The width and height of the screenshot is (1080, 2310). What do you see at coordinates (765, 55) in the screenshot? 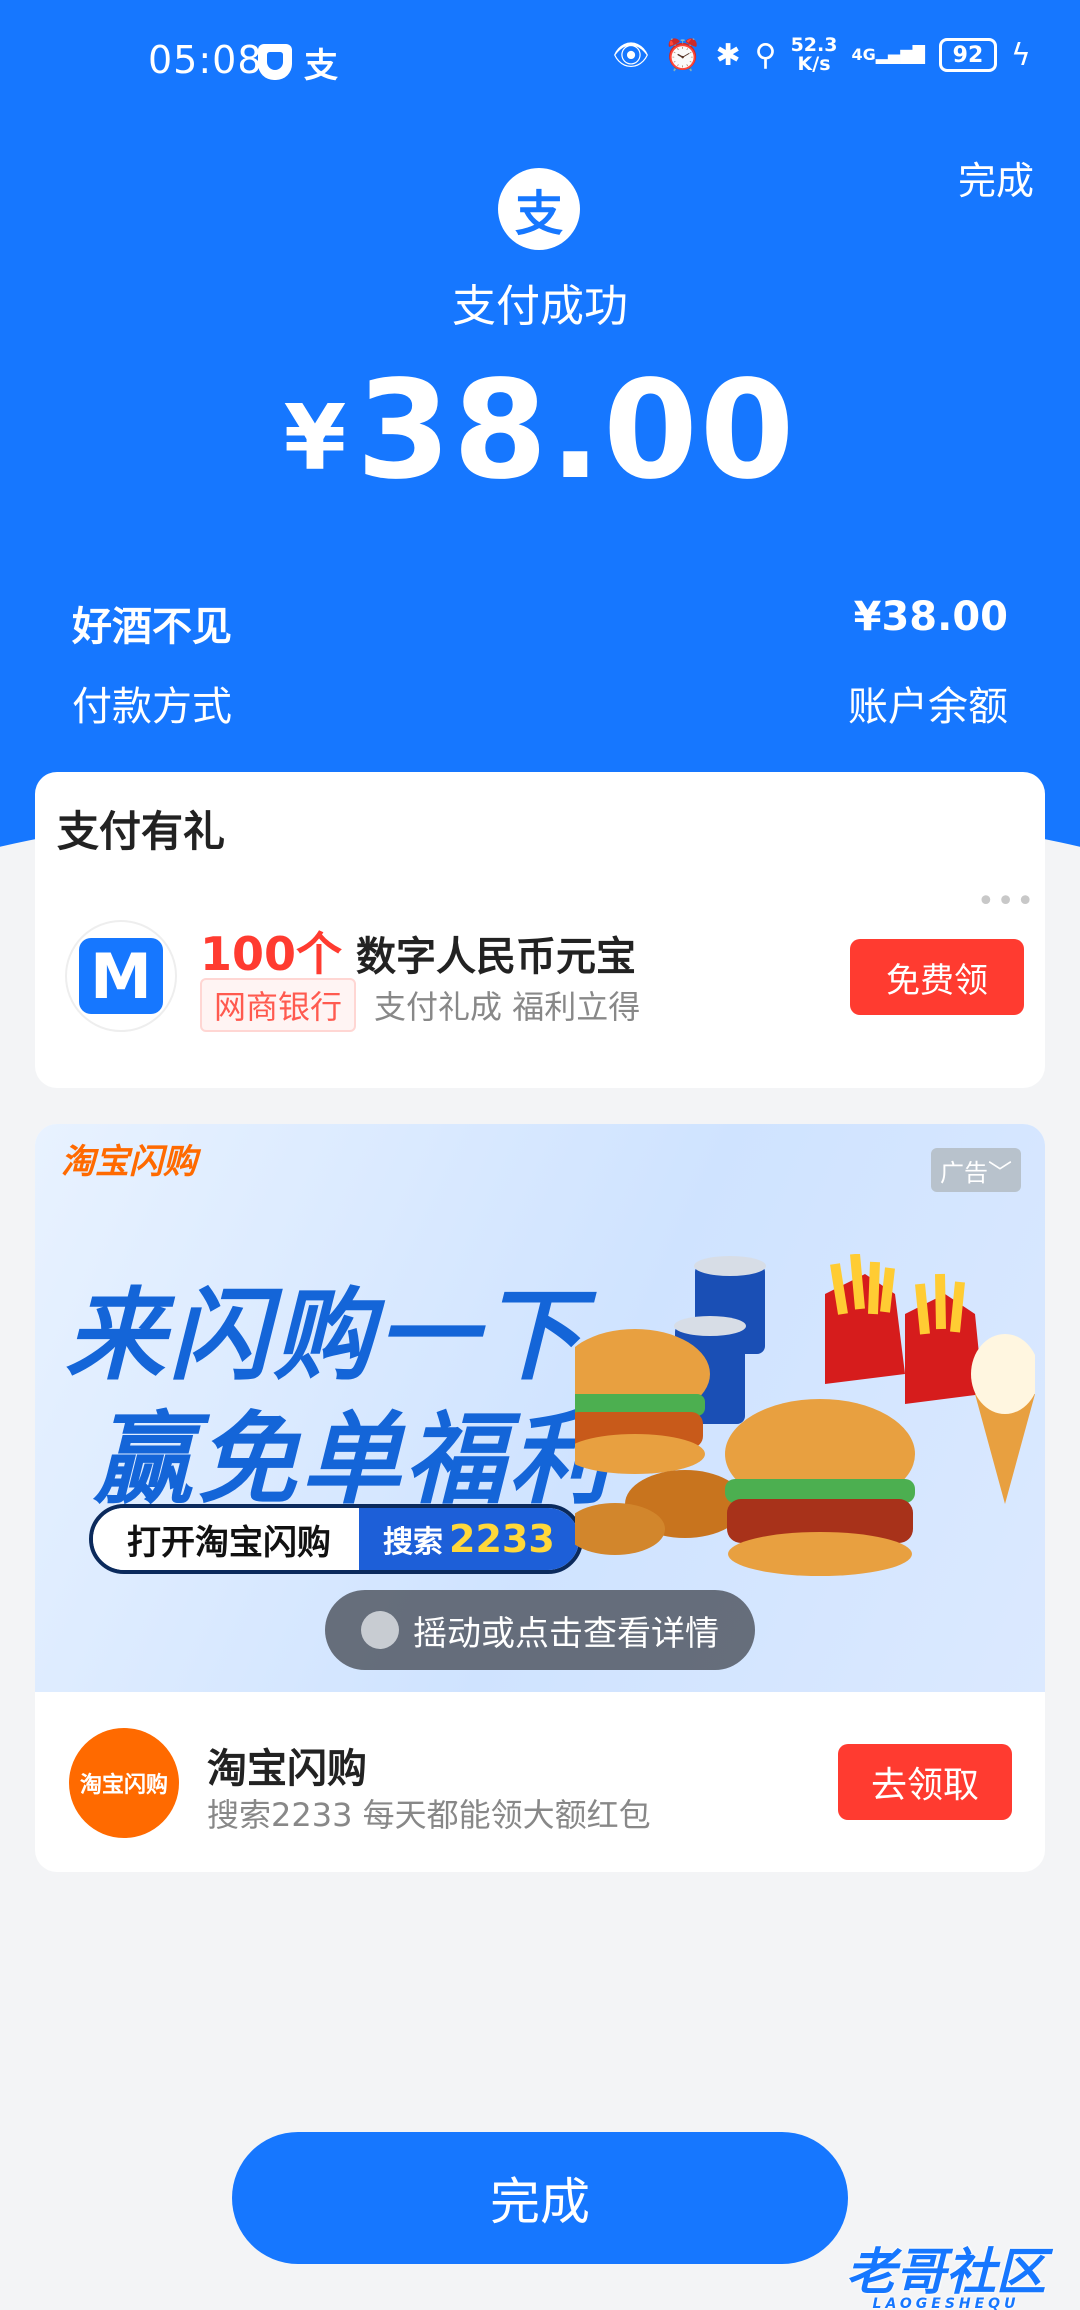
I see `location-icon: ⚲` at bounding box center [765, 55].